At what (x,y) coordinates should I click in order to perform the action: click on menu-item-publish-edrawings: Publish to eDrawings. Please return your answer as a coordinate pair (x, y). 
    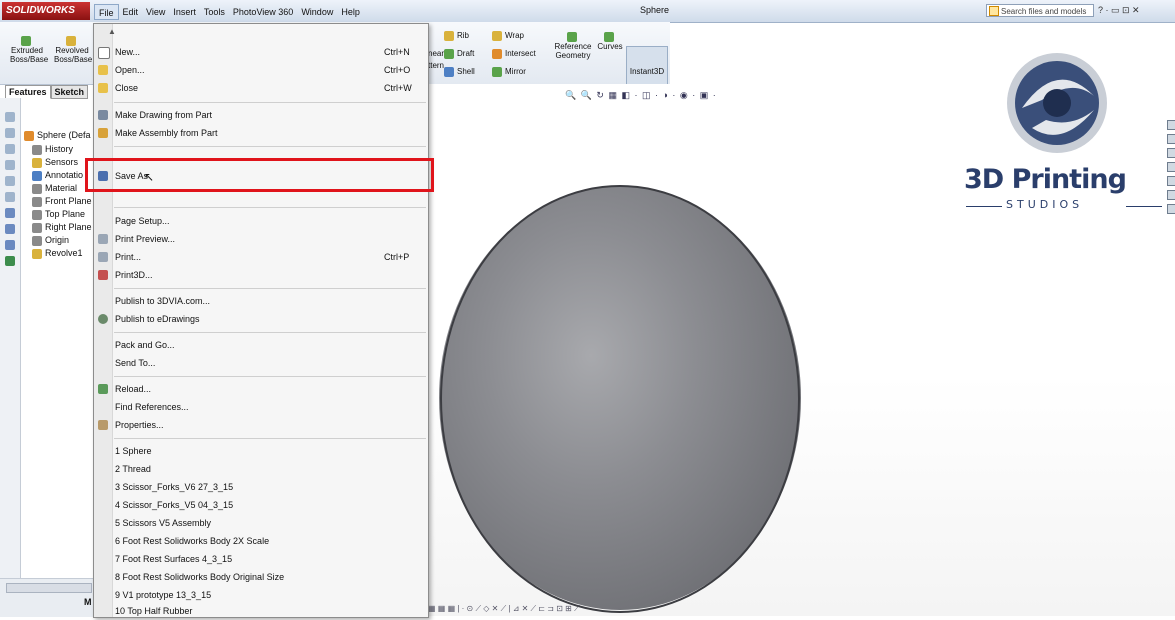
    Looking at the image, I should click on (261, 319).